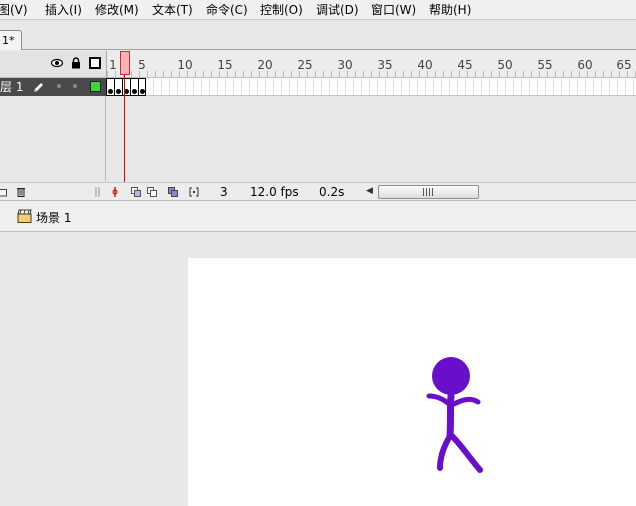 The height and width of the screenshot is (506, 636). What do you see at coordinates (57, 63) in the screenshot?
I see `eye-icon` at bounding box center [57, 63].